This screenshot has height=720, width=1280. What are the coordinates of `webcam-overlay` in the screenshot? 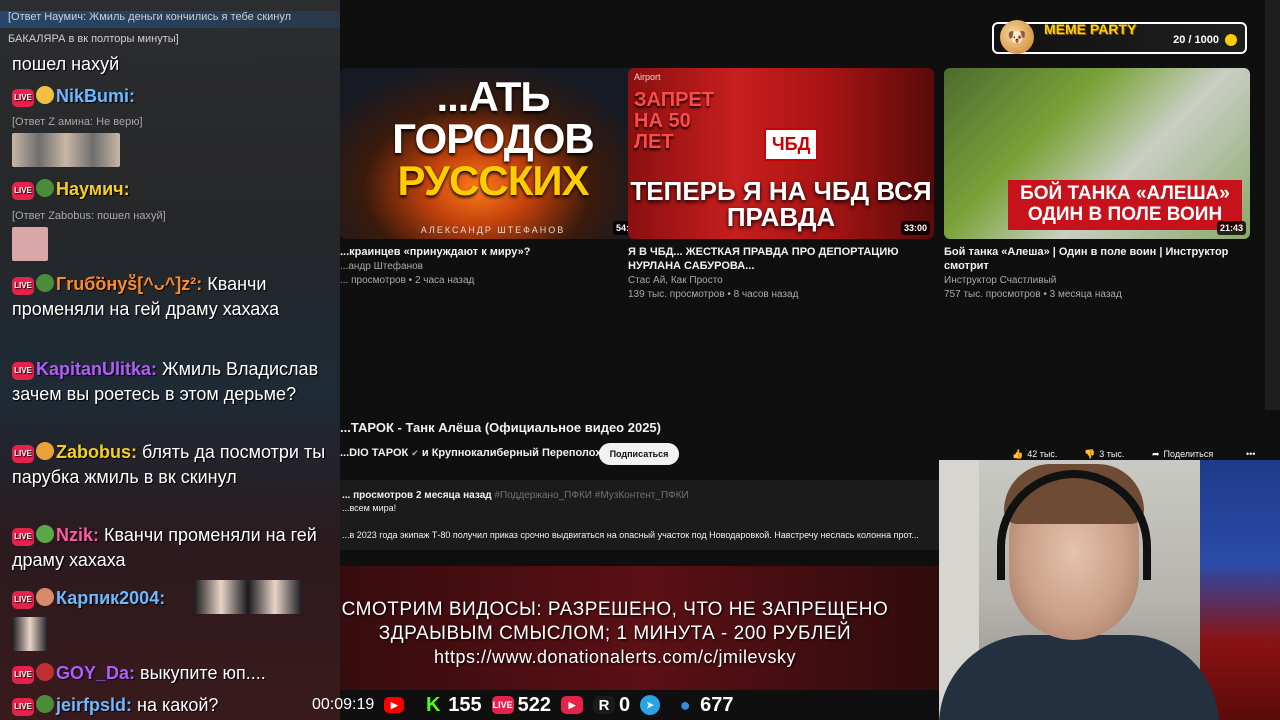 It's located at (1109, 590).